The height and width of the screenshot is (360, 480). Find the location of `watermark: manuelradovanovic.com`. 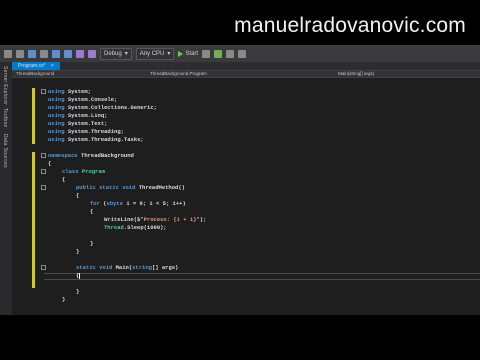

watermark: manuelradovanovic.com is located at coordinates (350, 25).